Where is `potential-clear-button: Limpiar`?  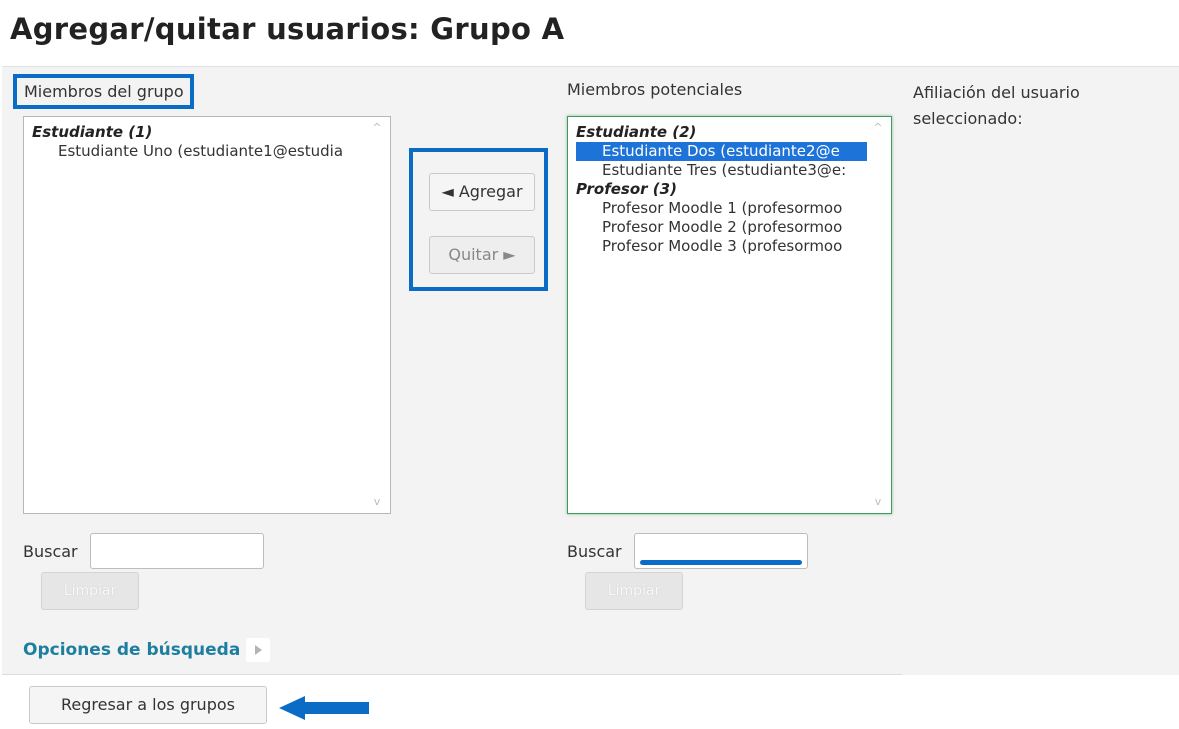
potential-clear-button: Limpiar is located at coordinates (634, 591).